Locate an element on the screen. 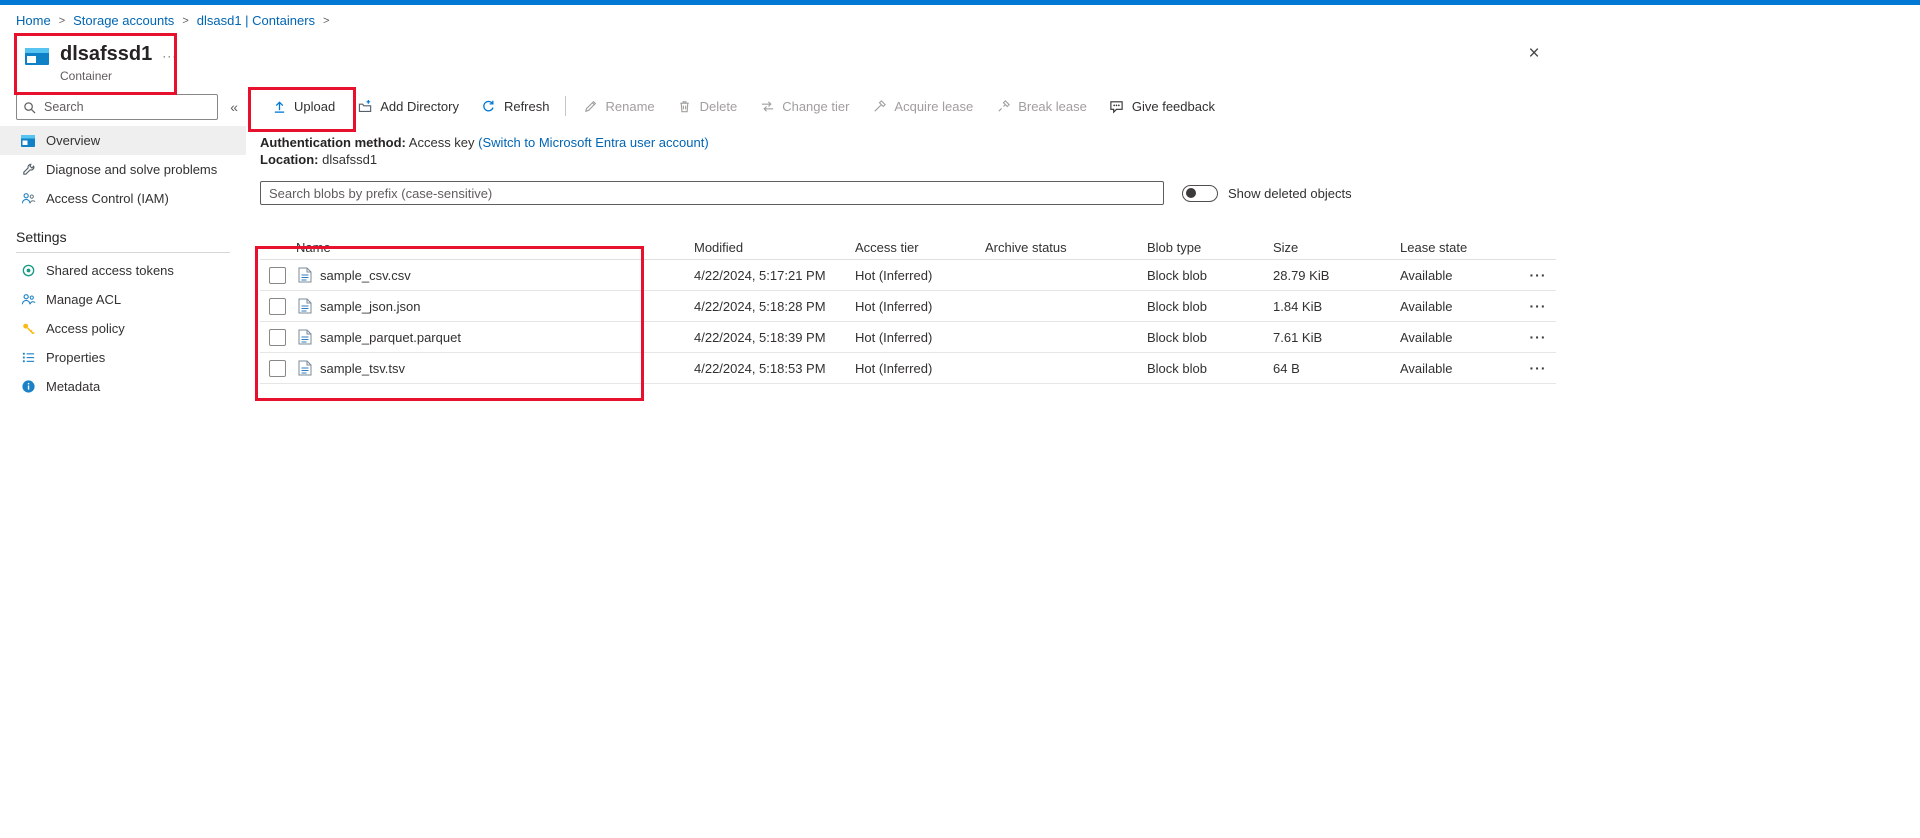 Image resolution: width=1920 pixels, height=838 pixels. blob-name-link: sample_csv.csv is located at coordinates (365, 275).